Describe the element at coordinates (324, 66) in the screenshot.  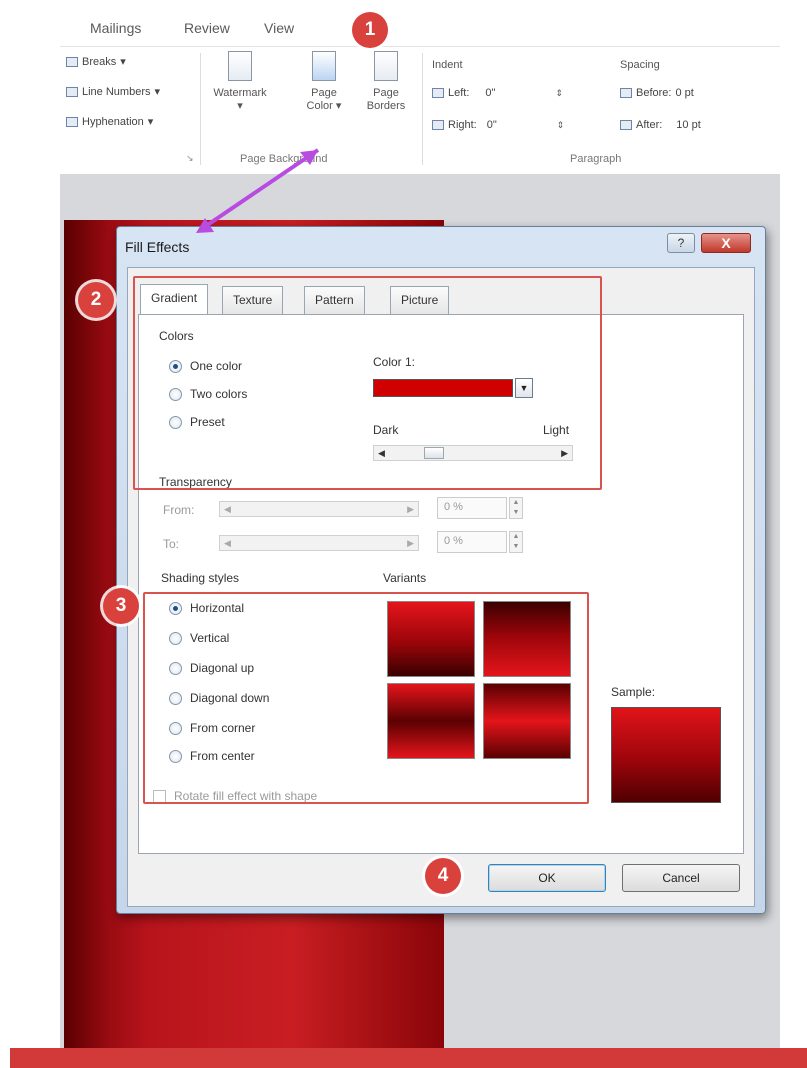
I see `page-color-icon` at that location.